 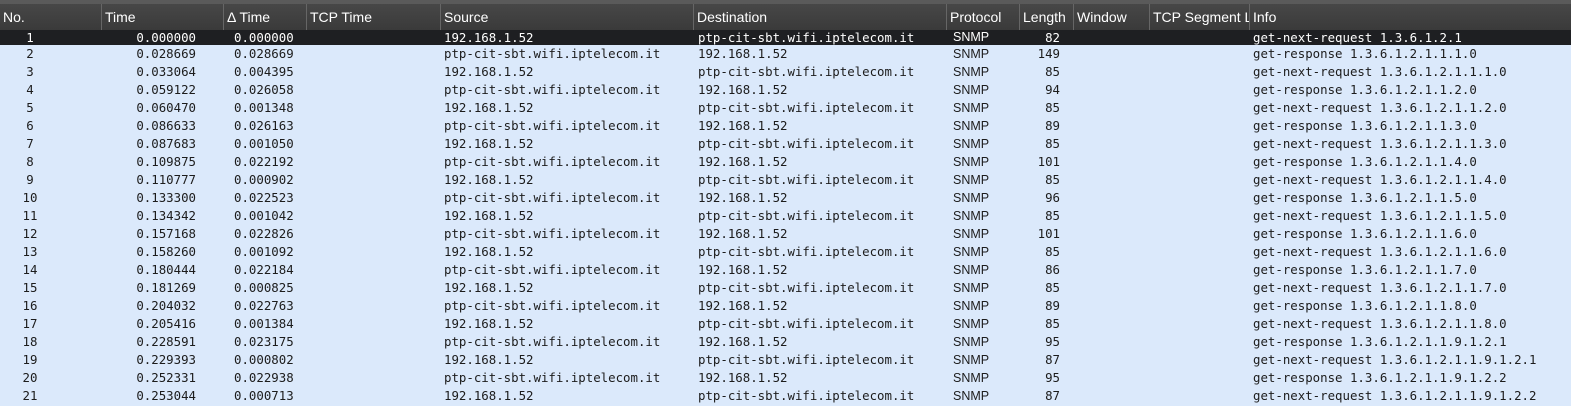 I want to click on packet-info: get-response 1.3.6.1.2.1.1.4.0, so click(x=1365, y=161).